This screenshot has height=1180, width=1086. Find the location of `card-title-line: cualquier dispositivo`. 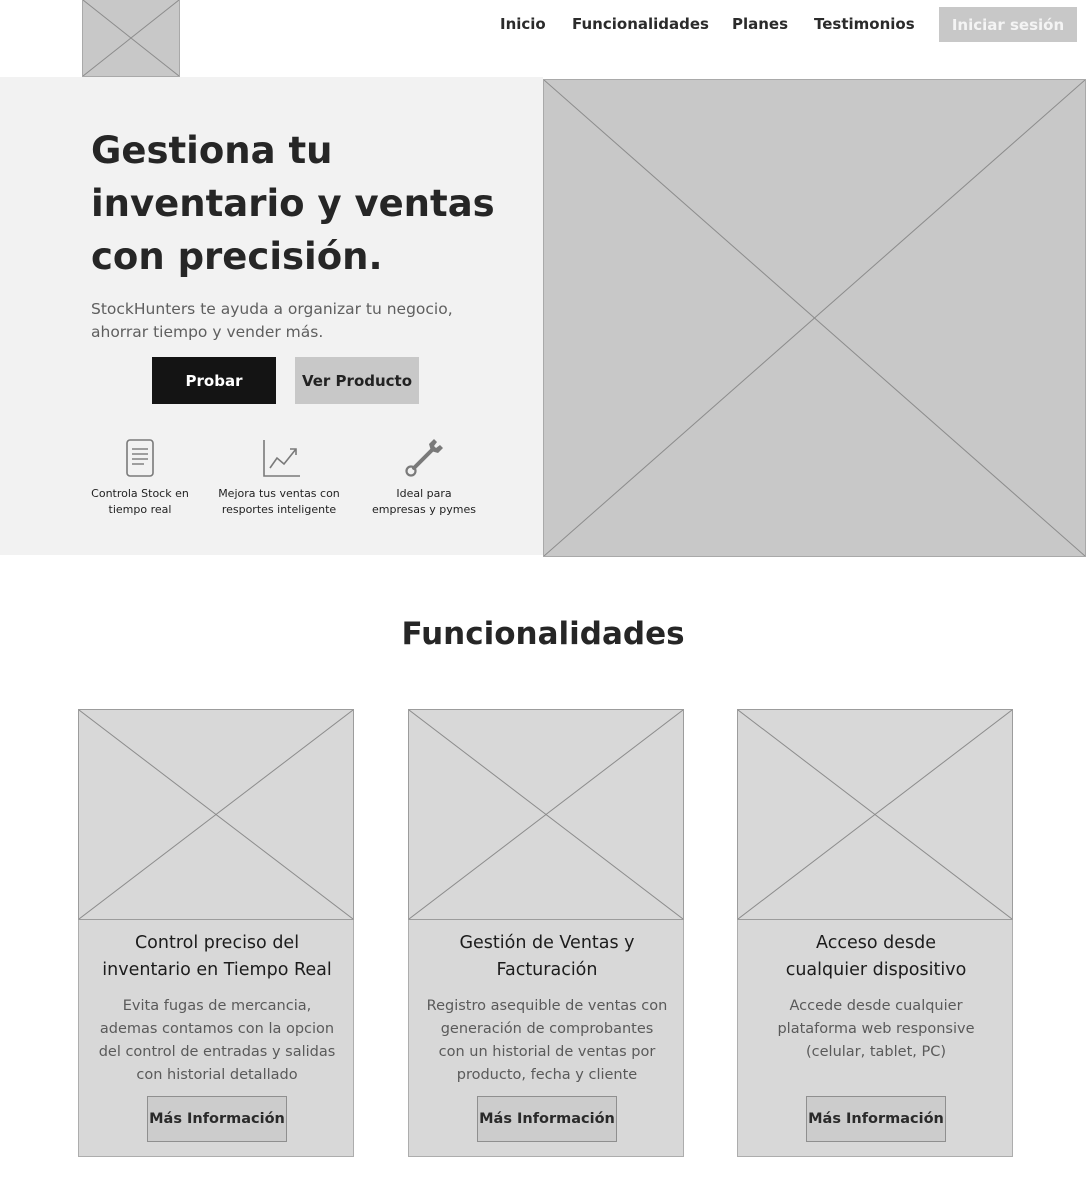

card-title-line: cualquier dispositivo is located at coordinates (876, 970).